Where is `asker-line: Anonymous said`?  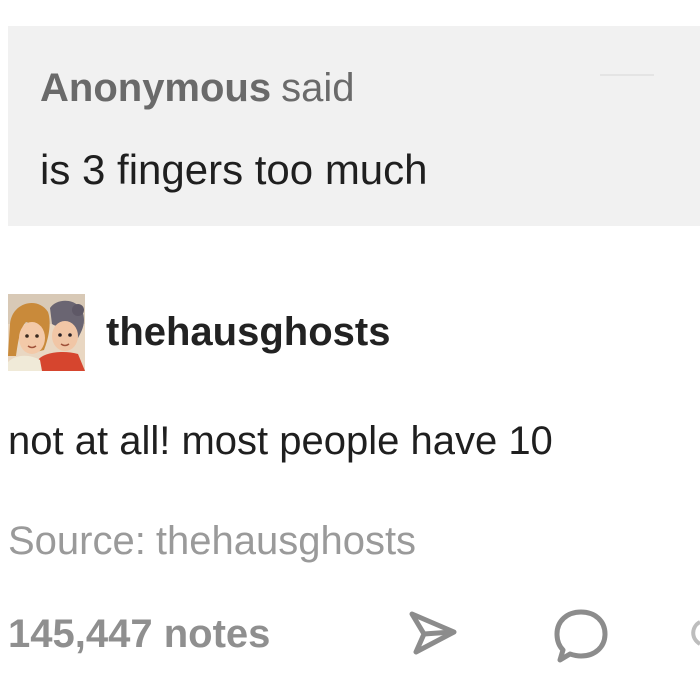 asker-line: Anonymous said is located at coordinates (197, 88).